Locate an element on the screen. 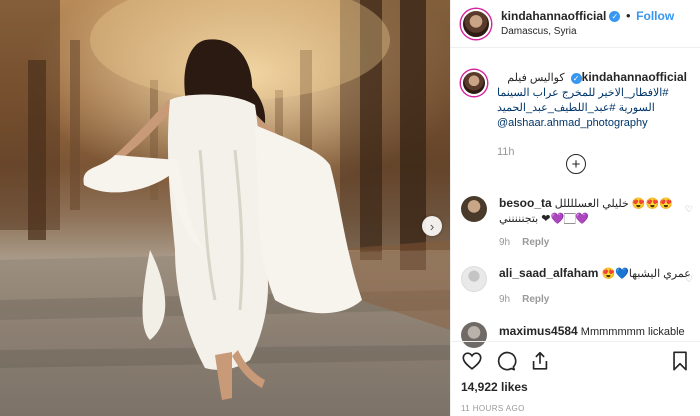 This screenshot has height=416, width=700. caption-verified-icon: ✓ is located at coordinates (576, 78).